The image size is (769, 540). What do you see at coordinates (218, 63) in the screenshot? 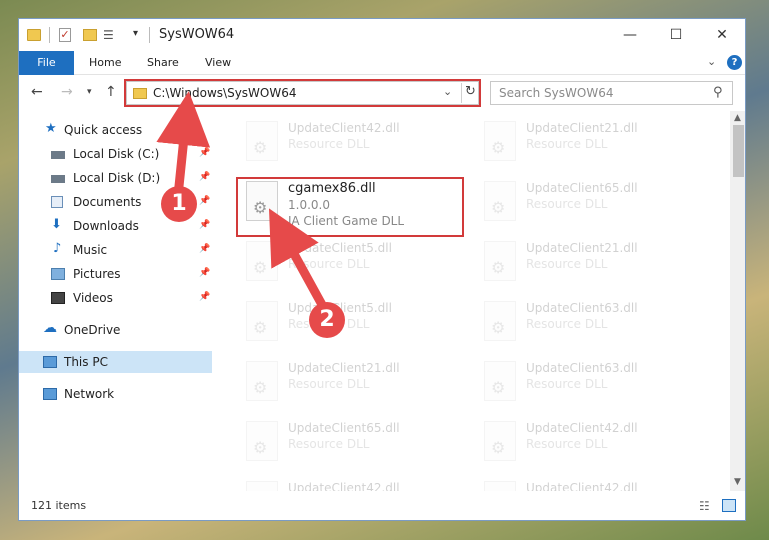
I see `tab-view: View` at bounding box center [218, 63].